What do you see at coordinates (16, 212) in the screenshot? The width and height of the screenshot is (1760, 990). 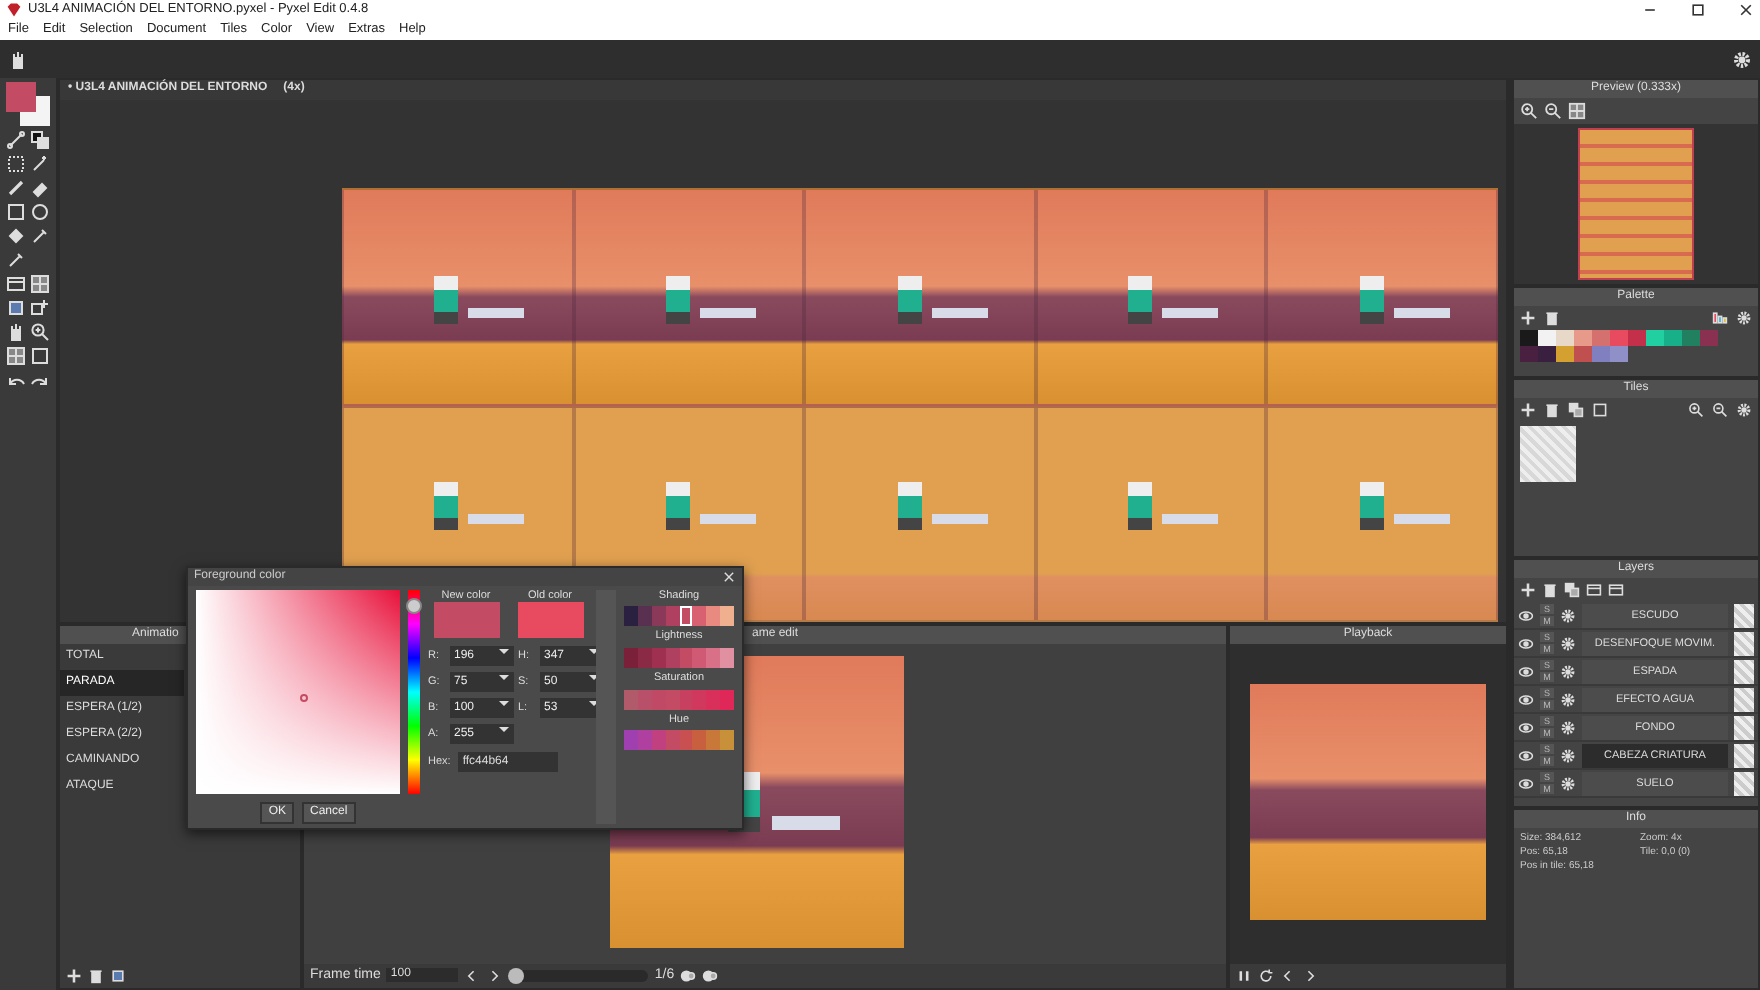 I see `rectangle-icon` at bounding box center [16, 212].